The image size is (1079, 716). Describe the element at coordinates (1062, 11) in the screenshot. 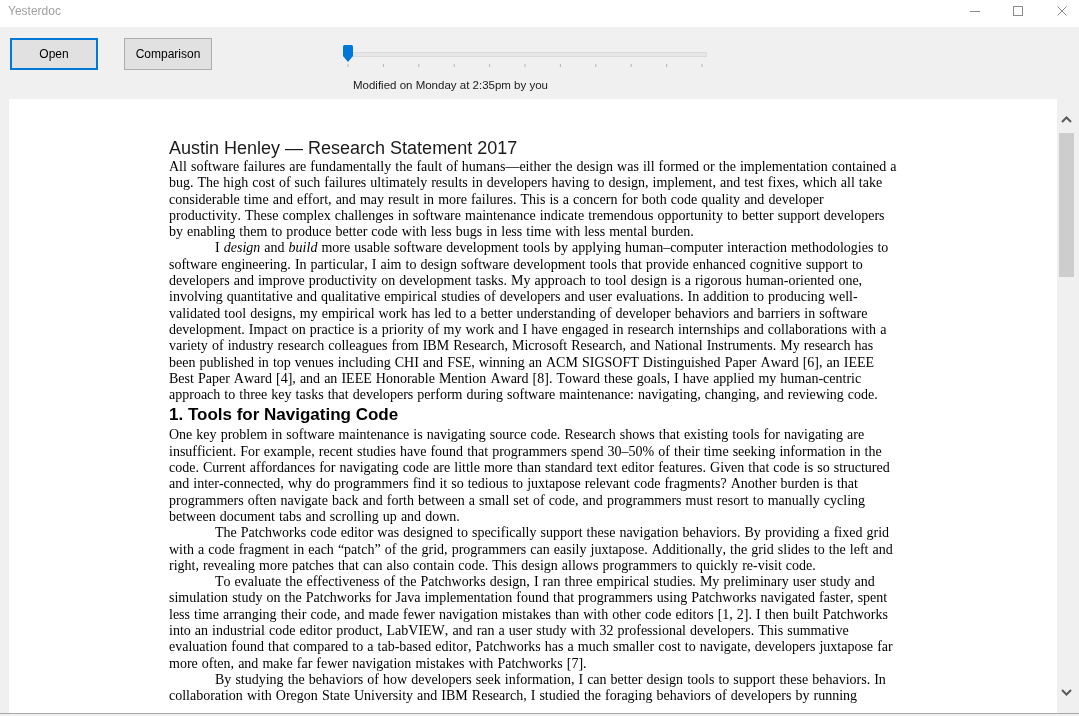

I see `close-icon` at that location.